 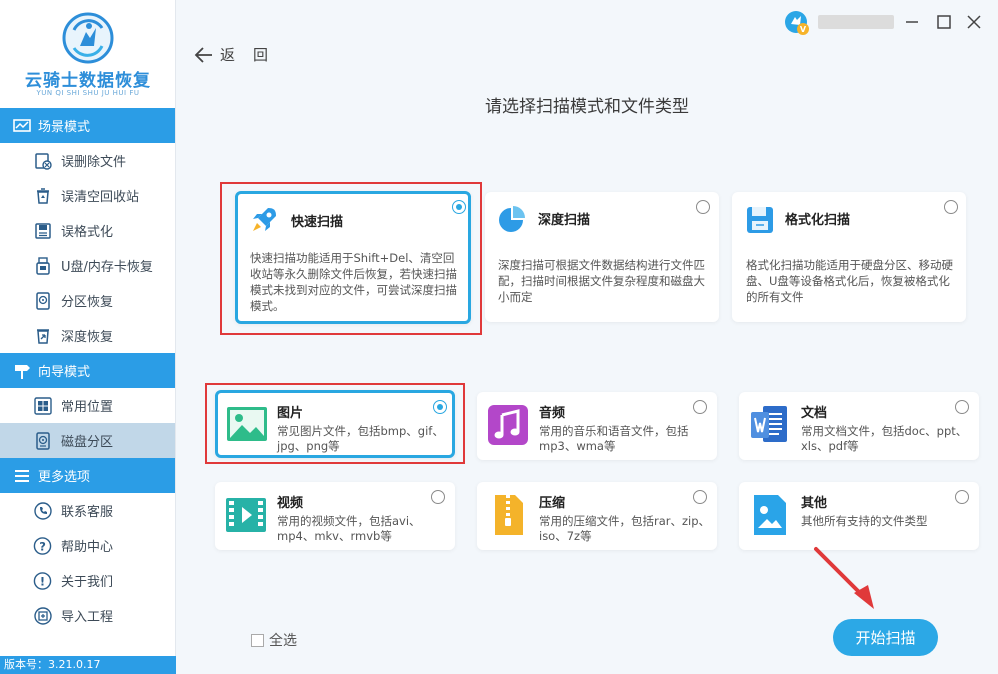 What do you see at coordinates (257, 640) in the screenshot?
I see `checkbox-box` at bounding box center [257, 640].